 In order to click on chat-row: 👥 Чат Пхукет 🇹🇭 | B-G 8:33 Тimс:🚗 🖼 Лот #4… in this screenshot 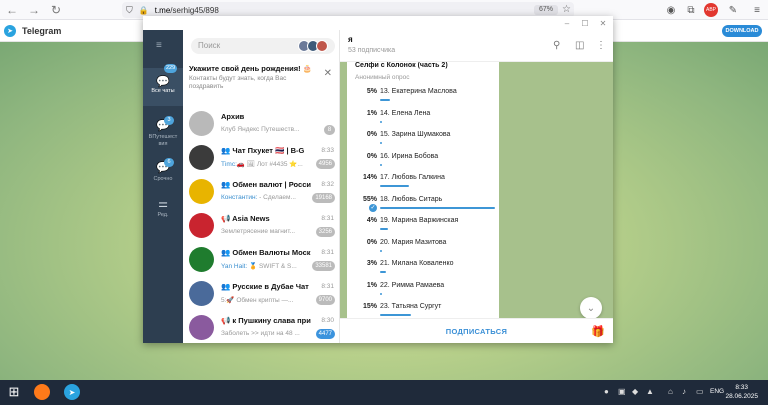, I will do `click(261, 158)`.